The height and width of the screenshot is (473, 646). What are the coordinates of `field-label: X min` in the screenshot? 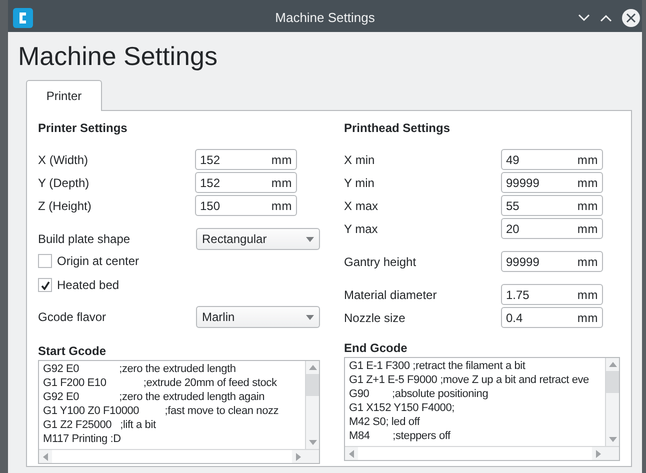 It's located at (359, 160).